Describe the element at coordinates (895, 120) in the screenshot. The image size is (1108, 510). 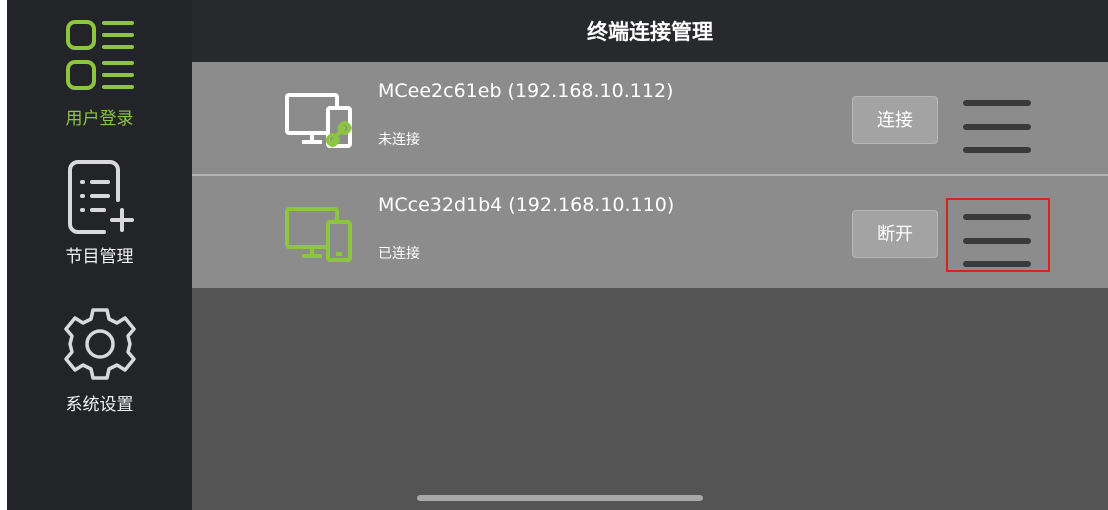
I see `connect-button: 连接` at that location.